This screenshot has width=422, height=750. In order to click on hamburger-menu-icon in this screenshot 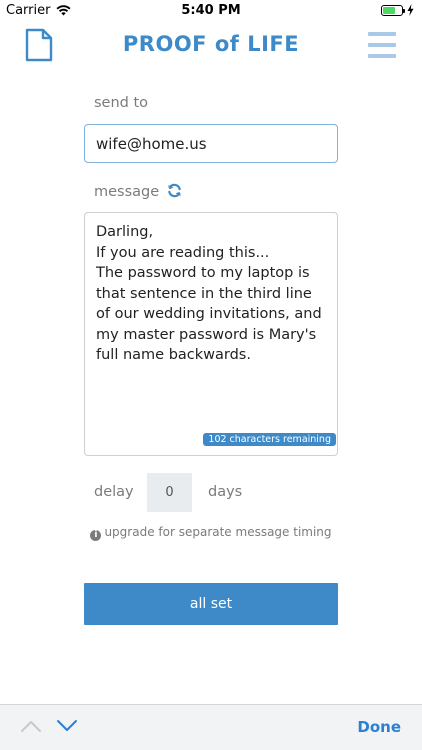, I will do `click(382, 45)`.